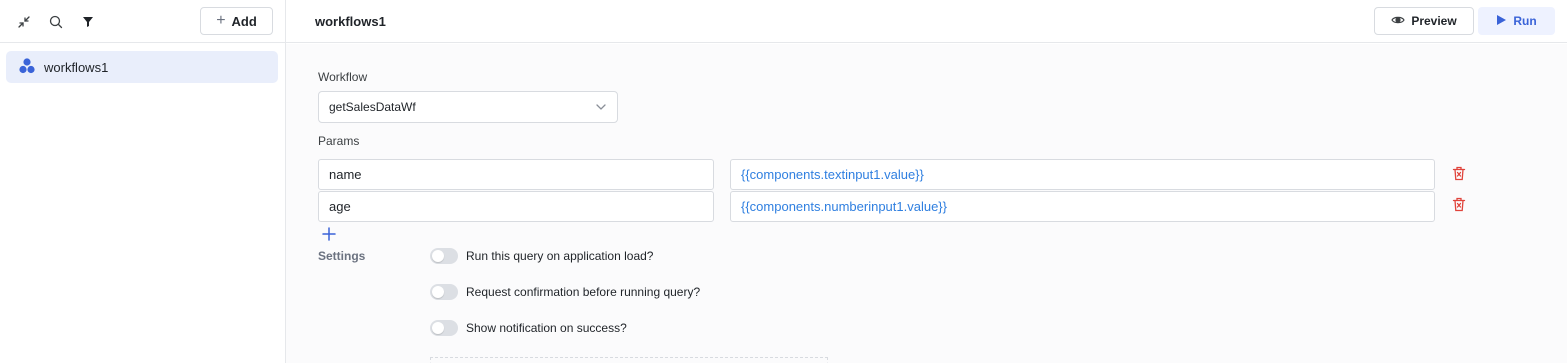 Image resolution: width=1567 pixels, height=363 pixels. Describe the element at coordinates (350, 21) in the screenshot. I see `query-title: workflows1` at that location.